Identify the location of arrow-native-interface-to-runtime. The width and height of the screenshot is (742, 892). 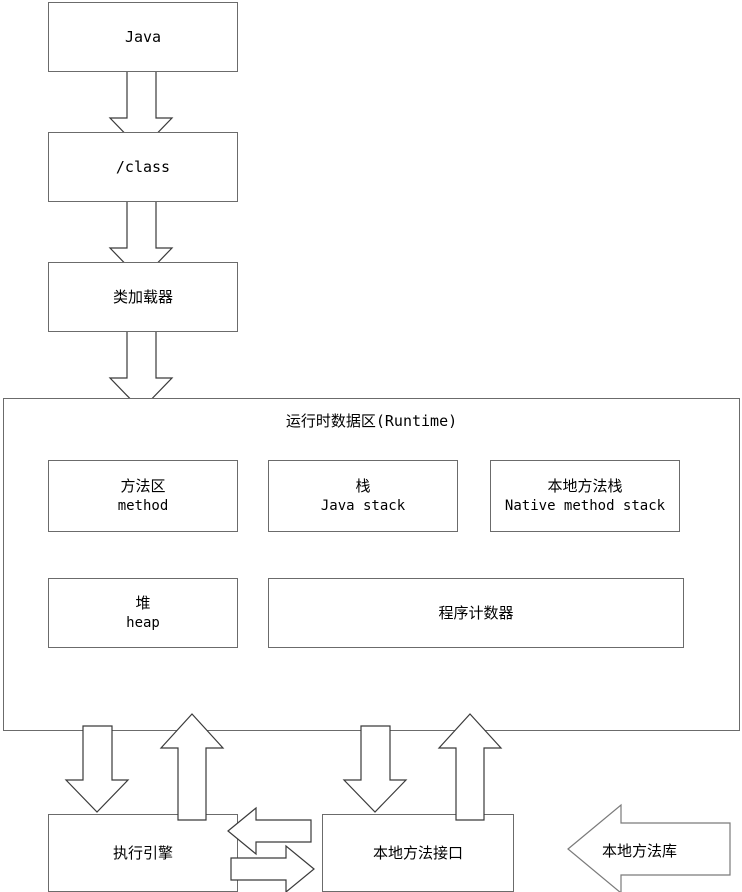
(470, 767).